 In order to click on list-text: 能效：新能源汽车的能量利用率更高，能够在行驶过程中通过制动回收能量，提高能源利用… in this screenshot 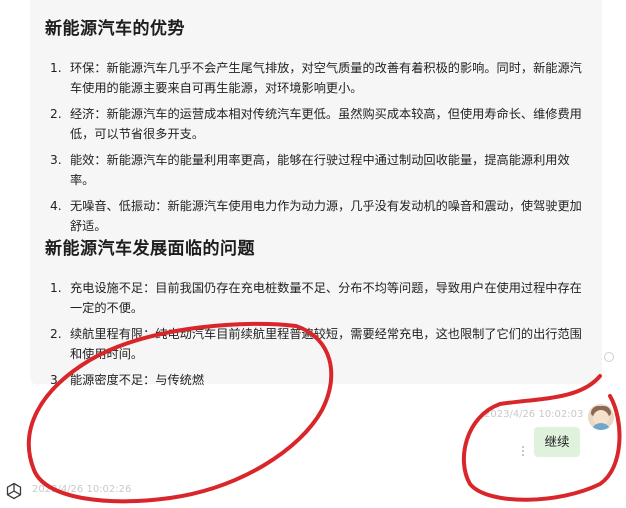, I will do `click(320, 170)`.